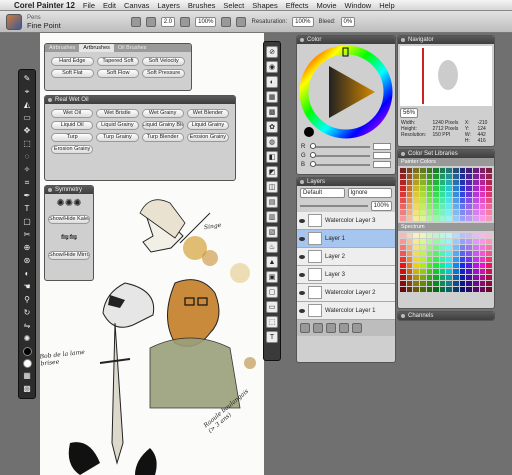 The height and width of the screenshot is (475, 512). Describe the element at coordinates (346, 146) in the screenshot. I see `red-slider: R` at that location.